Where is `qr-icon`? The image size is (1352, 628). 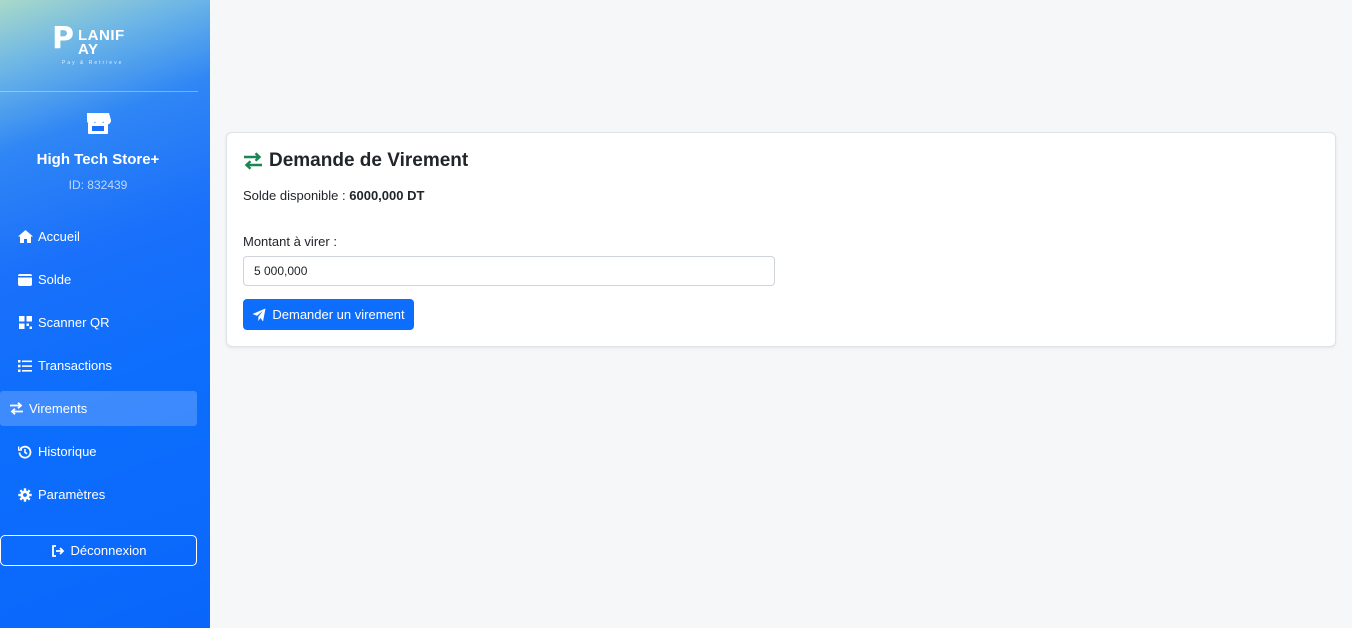 qr-icon is located at coordinates (25, 323).